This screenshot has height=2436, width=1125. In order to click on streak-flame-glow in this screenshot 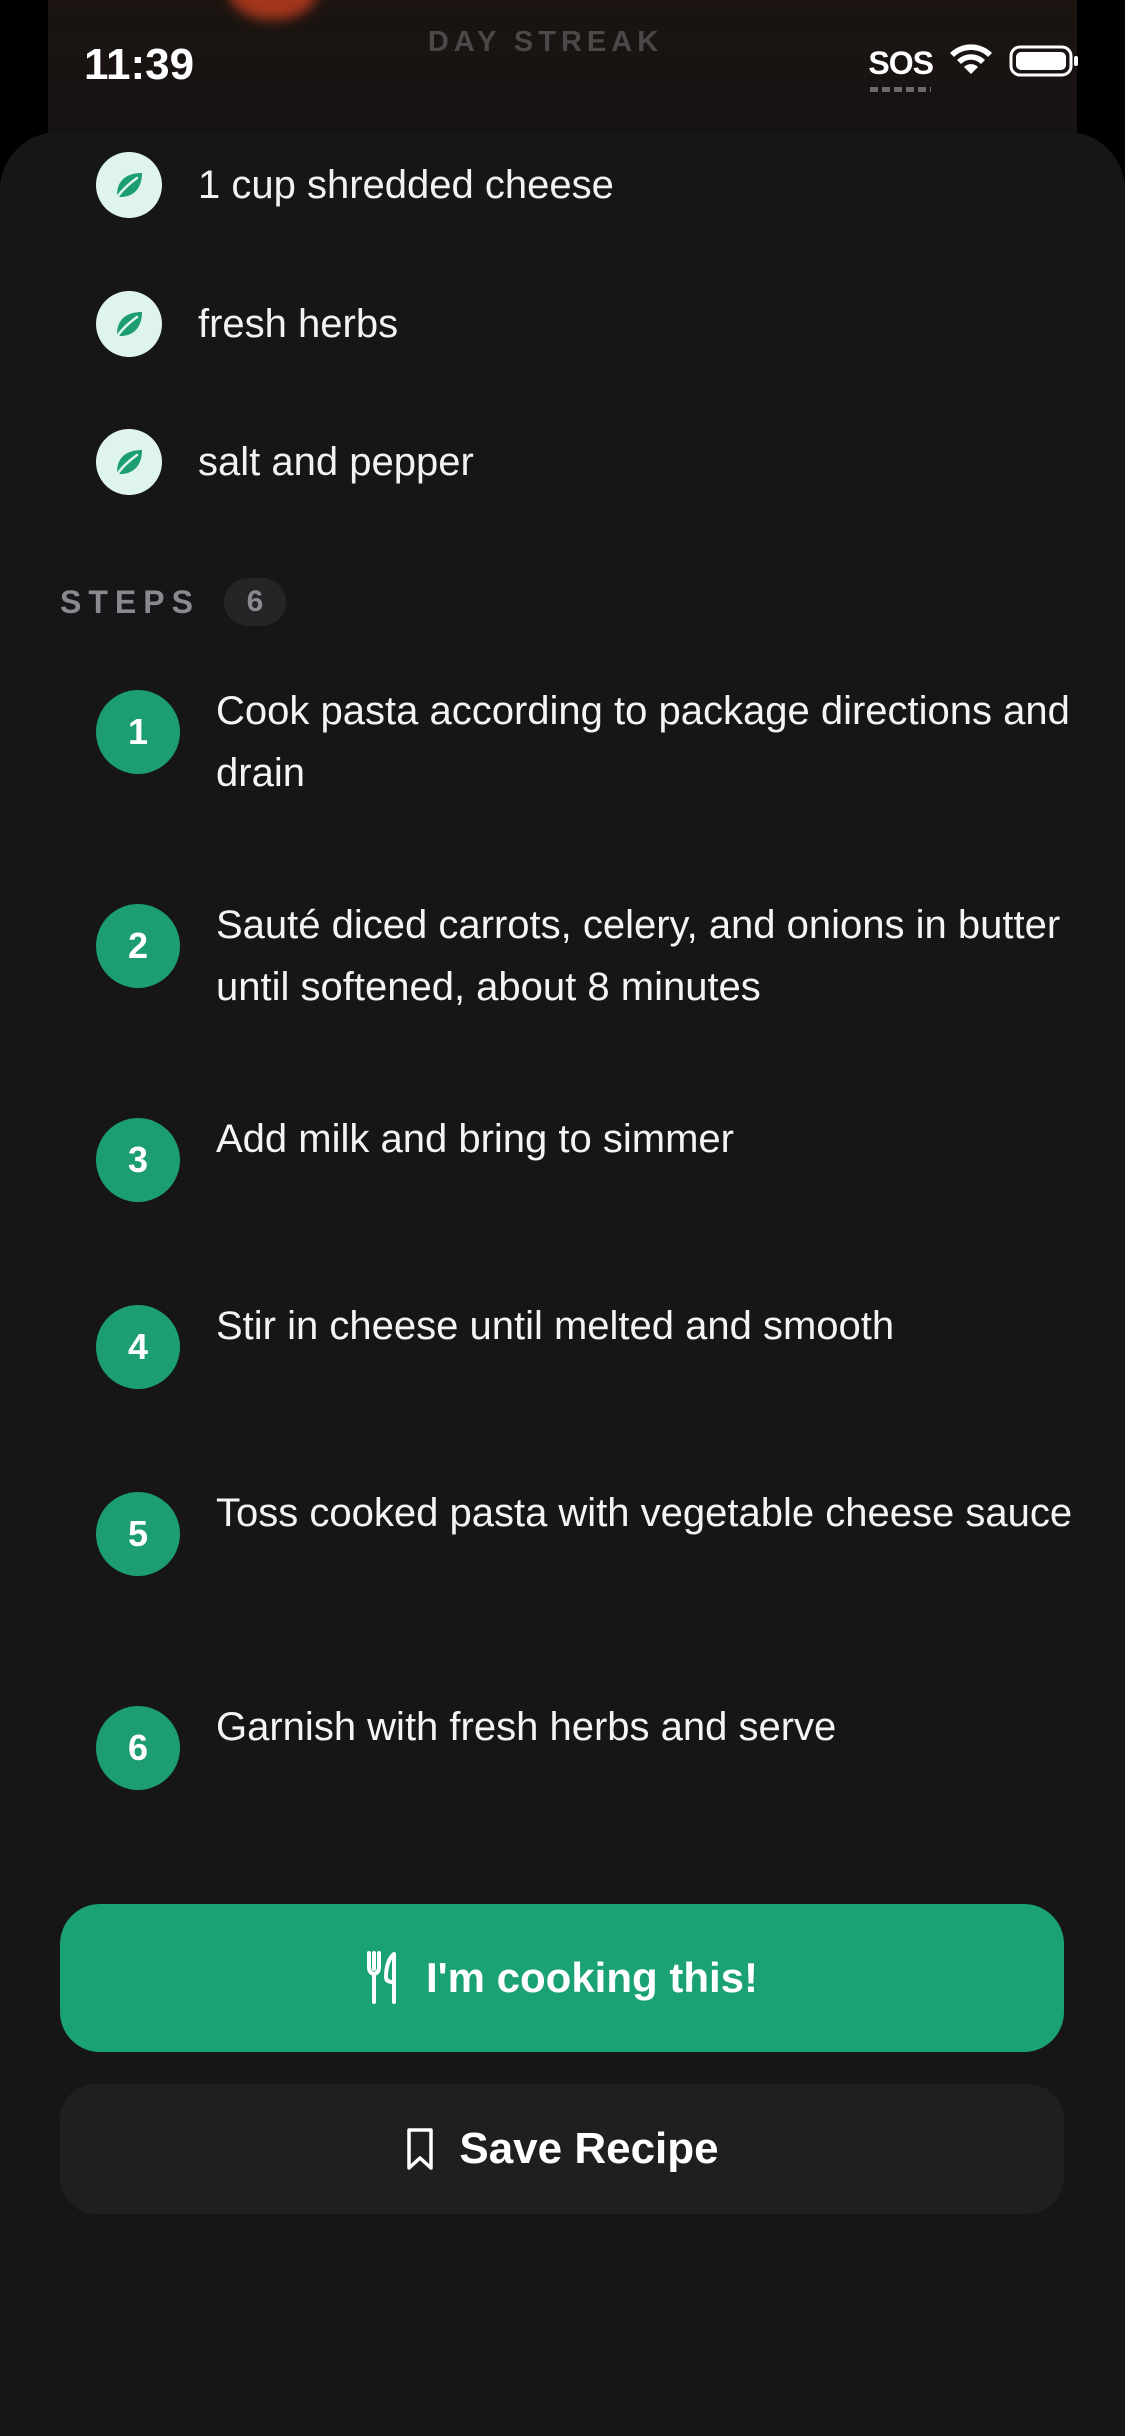, I will do `click(273, 10)`.